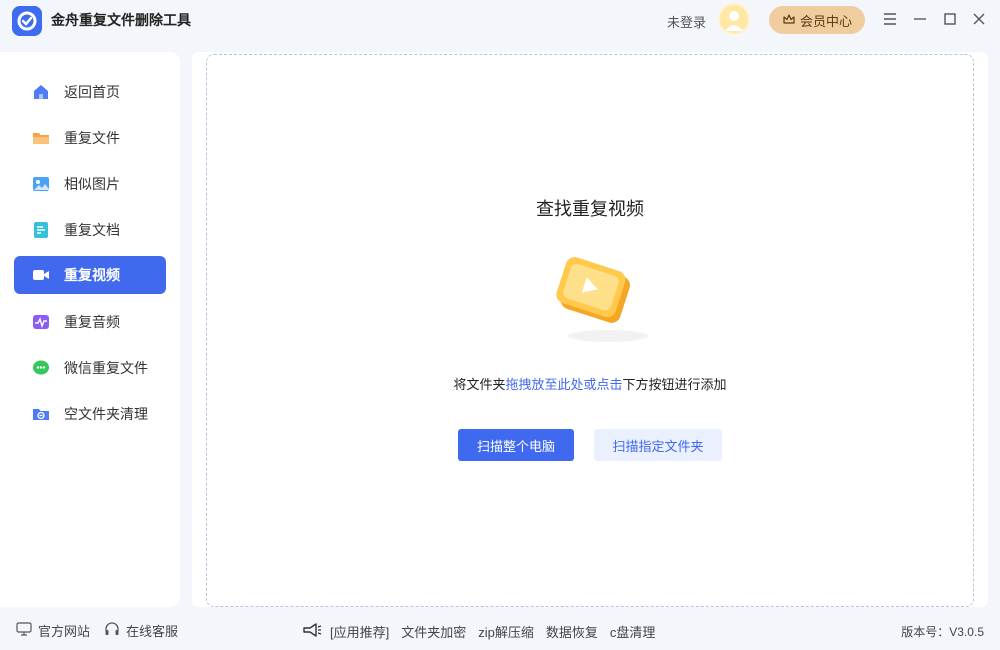 The image size is (1000, 650). What do you see at coordinates (500, 20) in the screenshot?
I see `title-bar: 金舟重复文件删除工具 未登录 会员中心` at bounding box center [500, 20].